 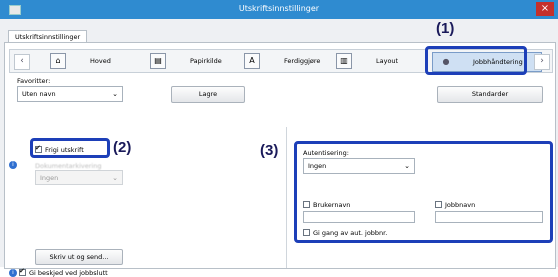 What do you see at coordinates (79, 177) in the screenshot?
I see `filing-select: Ingen ⌄` at bounding box center [79, 177].